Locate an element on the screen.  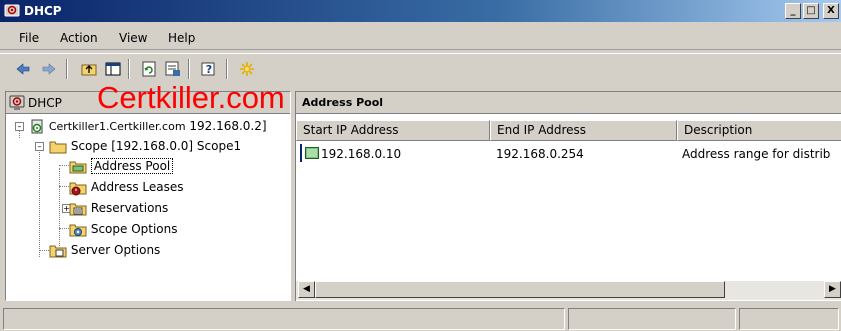
tree-node-server-options: Server Options is located at coordinates (104, 250).